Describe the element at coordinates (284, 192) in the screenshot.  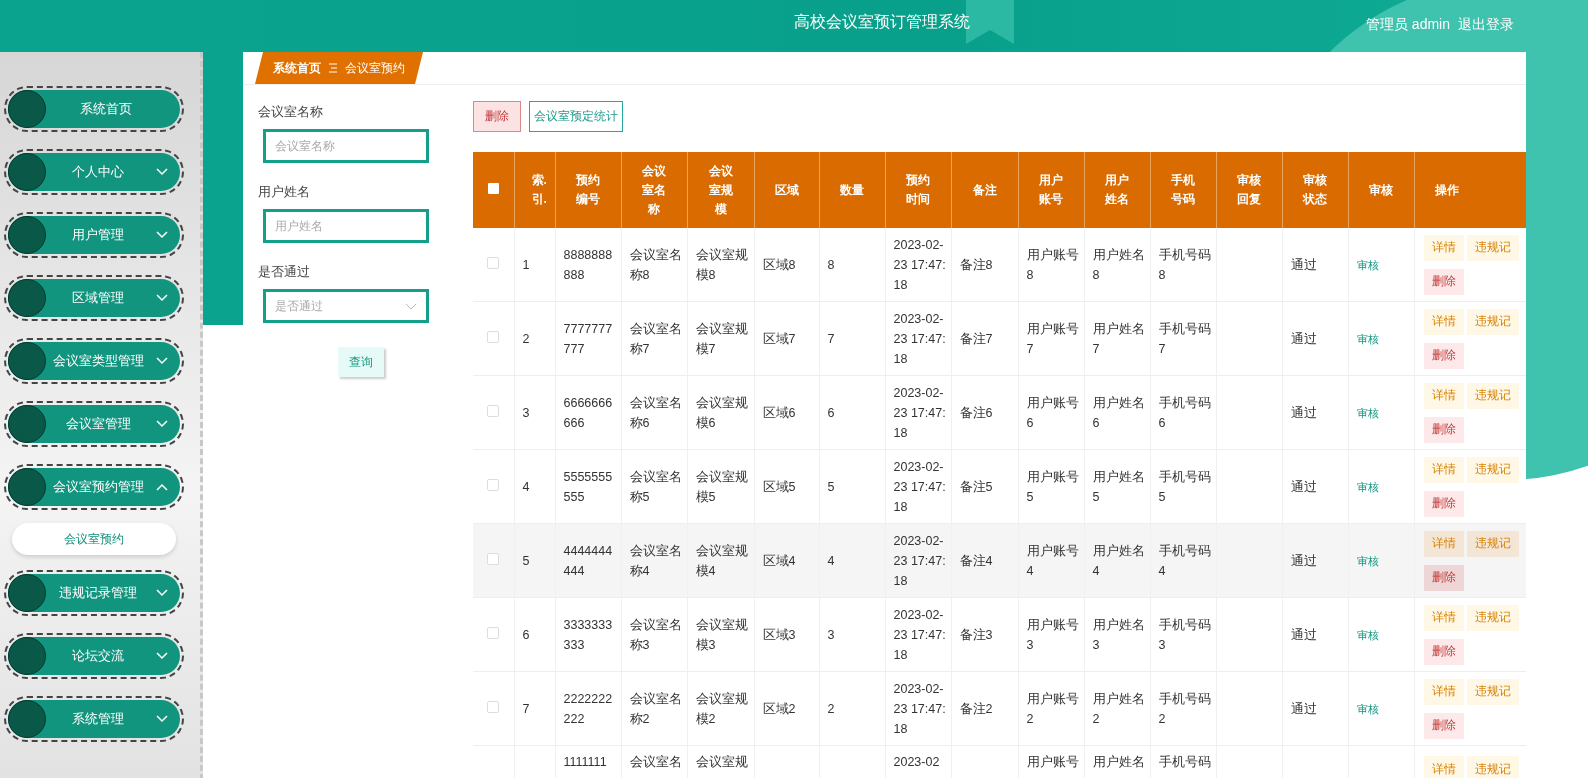
I see `field-label: 用户姓名` at that location.